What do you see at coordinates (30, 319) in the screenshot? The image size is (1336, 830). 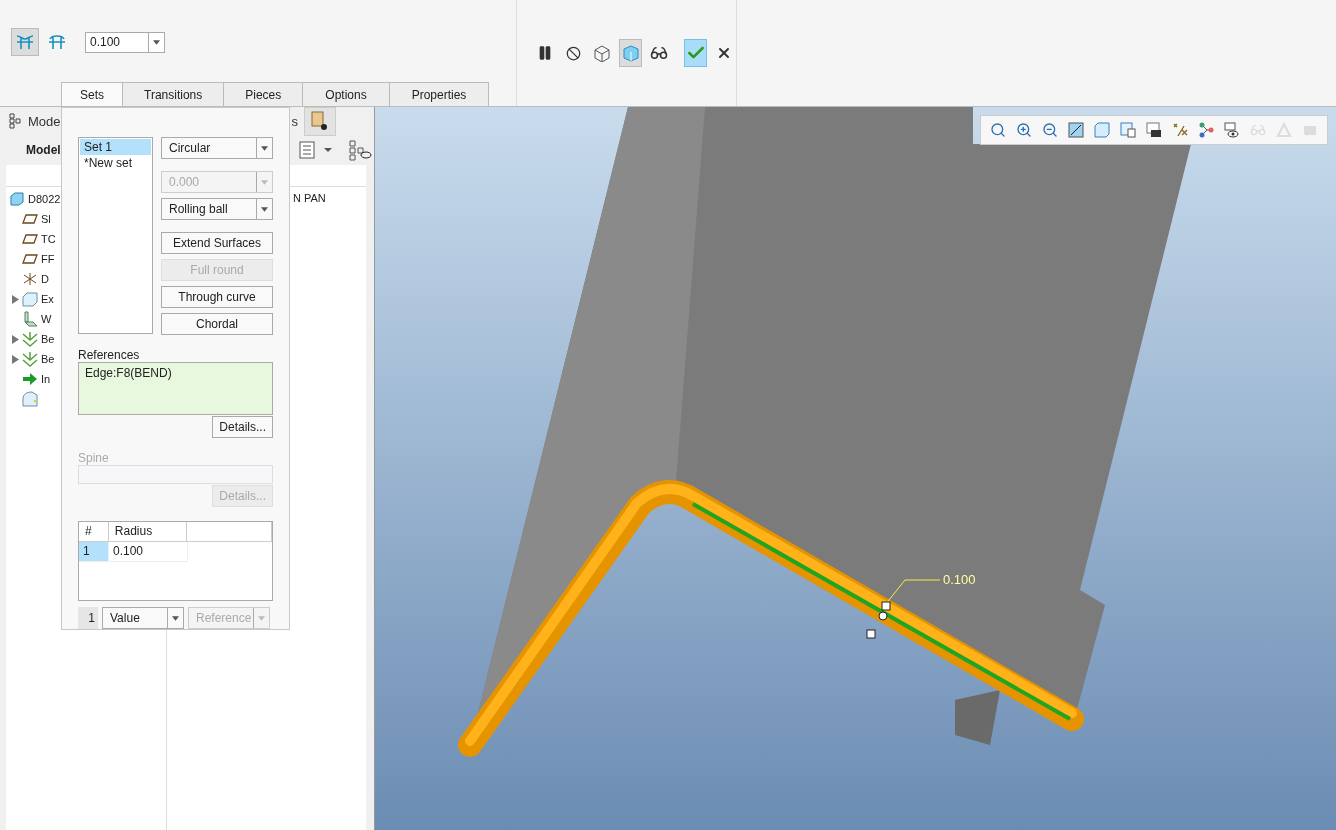 I see `sheet-icon` at bounding box center [30, 319].